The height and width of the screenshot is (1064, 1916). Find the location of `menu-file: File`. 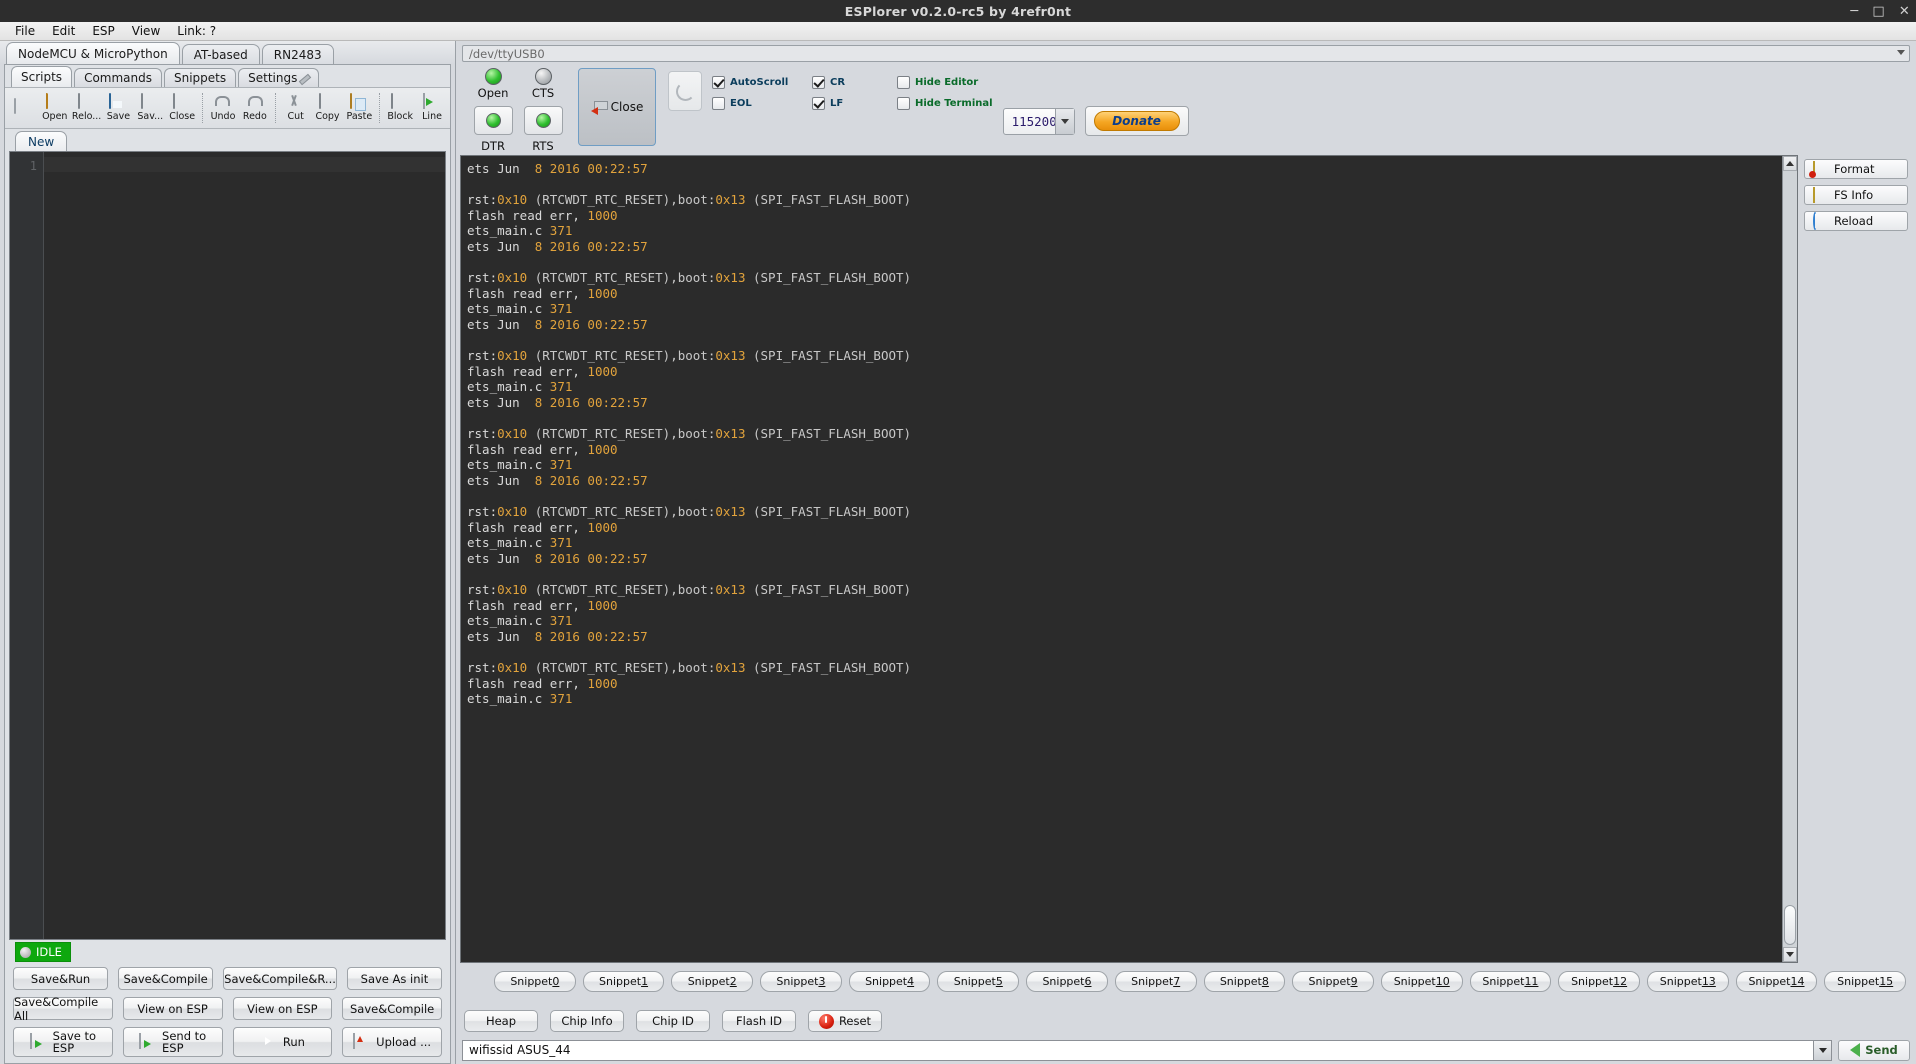

menu-file: File is located at coordinates (25, 31).